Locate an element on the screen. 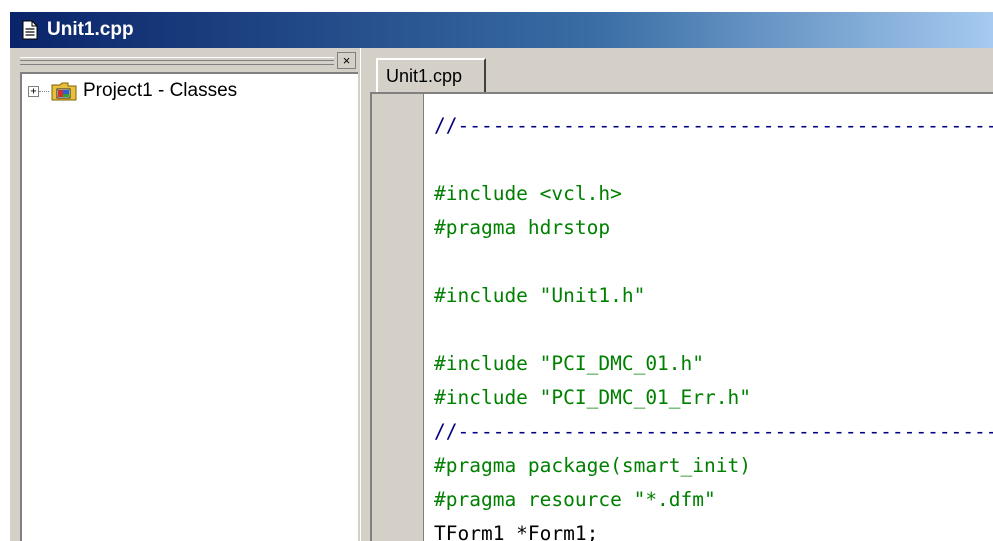 This screenshot has height=541, width=993. title-bar: Unit1.cpp is located at coordinates (501, 30).